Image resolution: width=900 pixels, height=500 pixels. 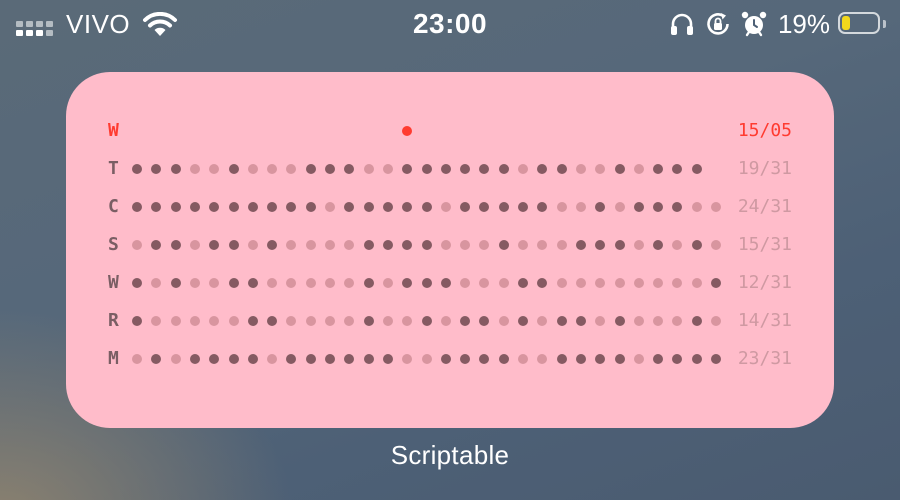 What do you see at coordinates (862, 24) in the screenshot?
I see `battery-icon` at bounding box center [862, 24].